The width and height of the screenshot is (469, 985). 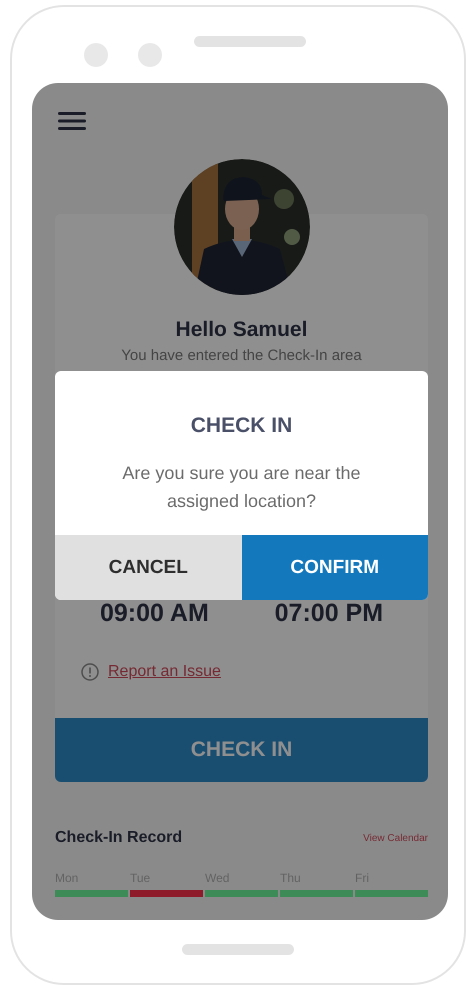 I want to click on dialog-title: CHECK IN, so click(x=242, y=426).